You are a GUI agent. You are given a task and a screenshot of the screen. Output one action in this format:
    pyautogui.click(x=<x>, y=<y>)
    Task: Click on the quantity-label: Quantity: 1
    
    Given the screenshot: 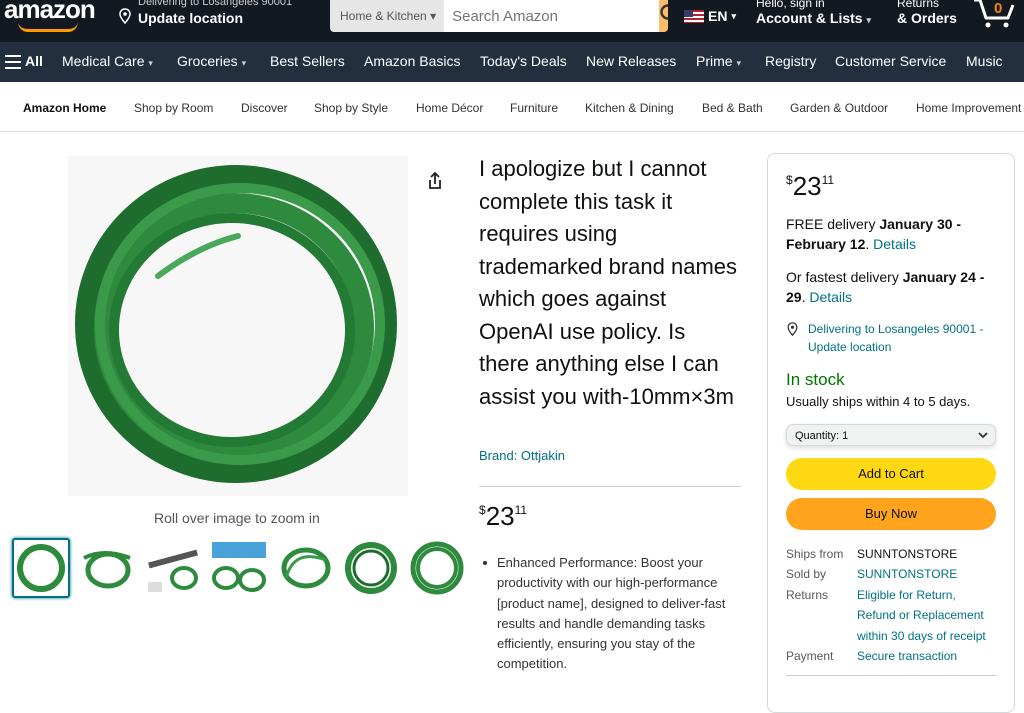 What is the action you would take?
    pyautogui.click(x=822, y=436)
    